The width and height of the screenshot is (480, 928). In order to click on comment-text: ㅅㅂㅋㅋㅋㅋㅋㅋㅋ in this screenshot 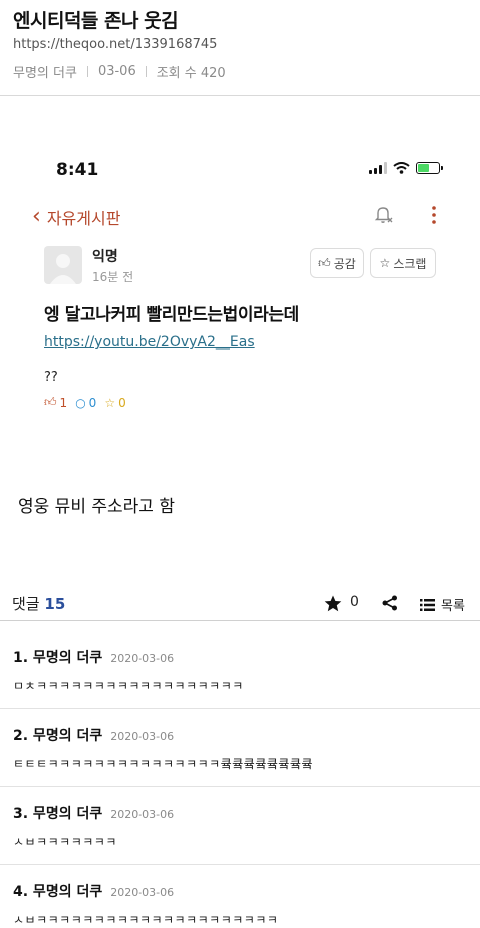, I will do `click(65, 842)`.